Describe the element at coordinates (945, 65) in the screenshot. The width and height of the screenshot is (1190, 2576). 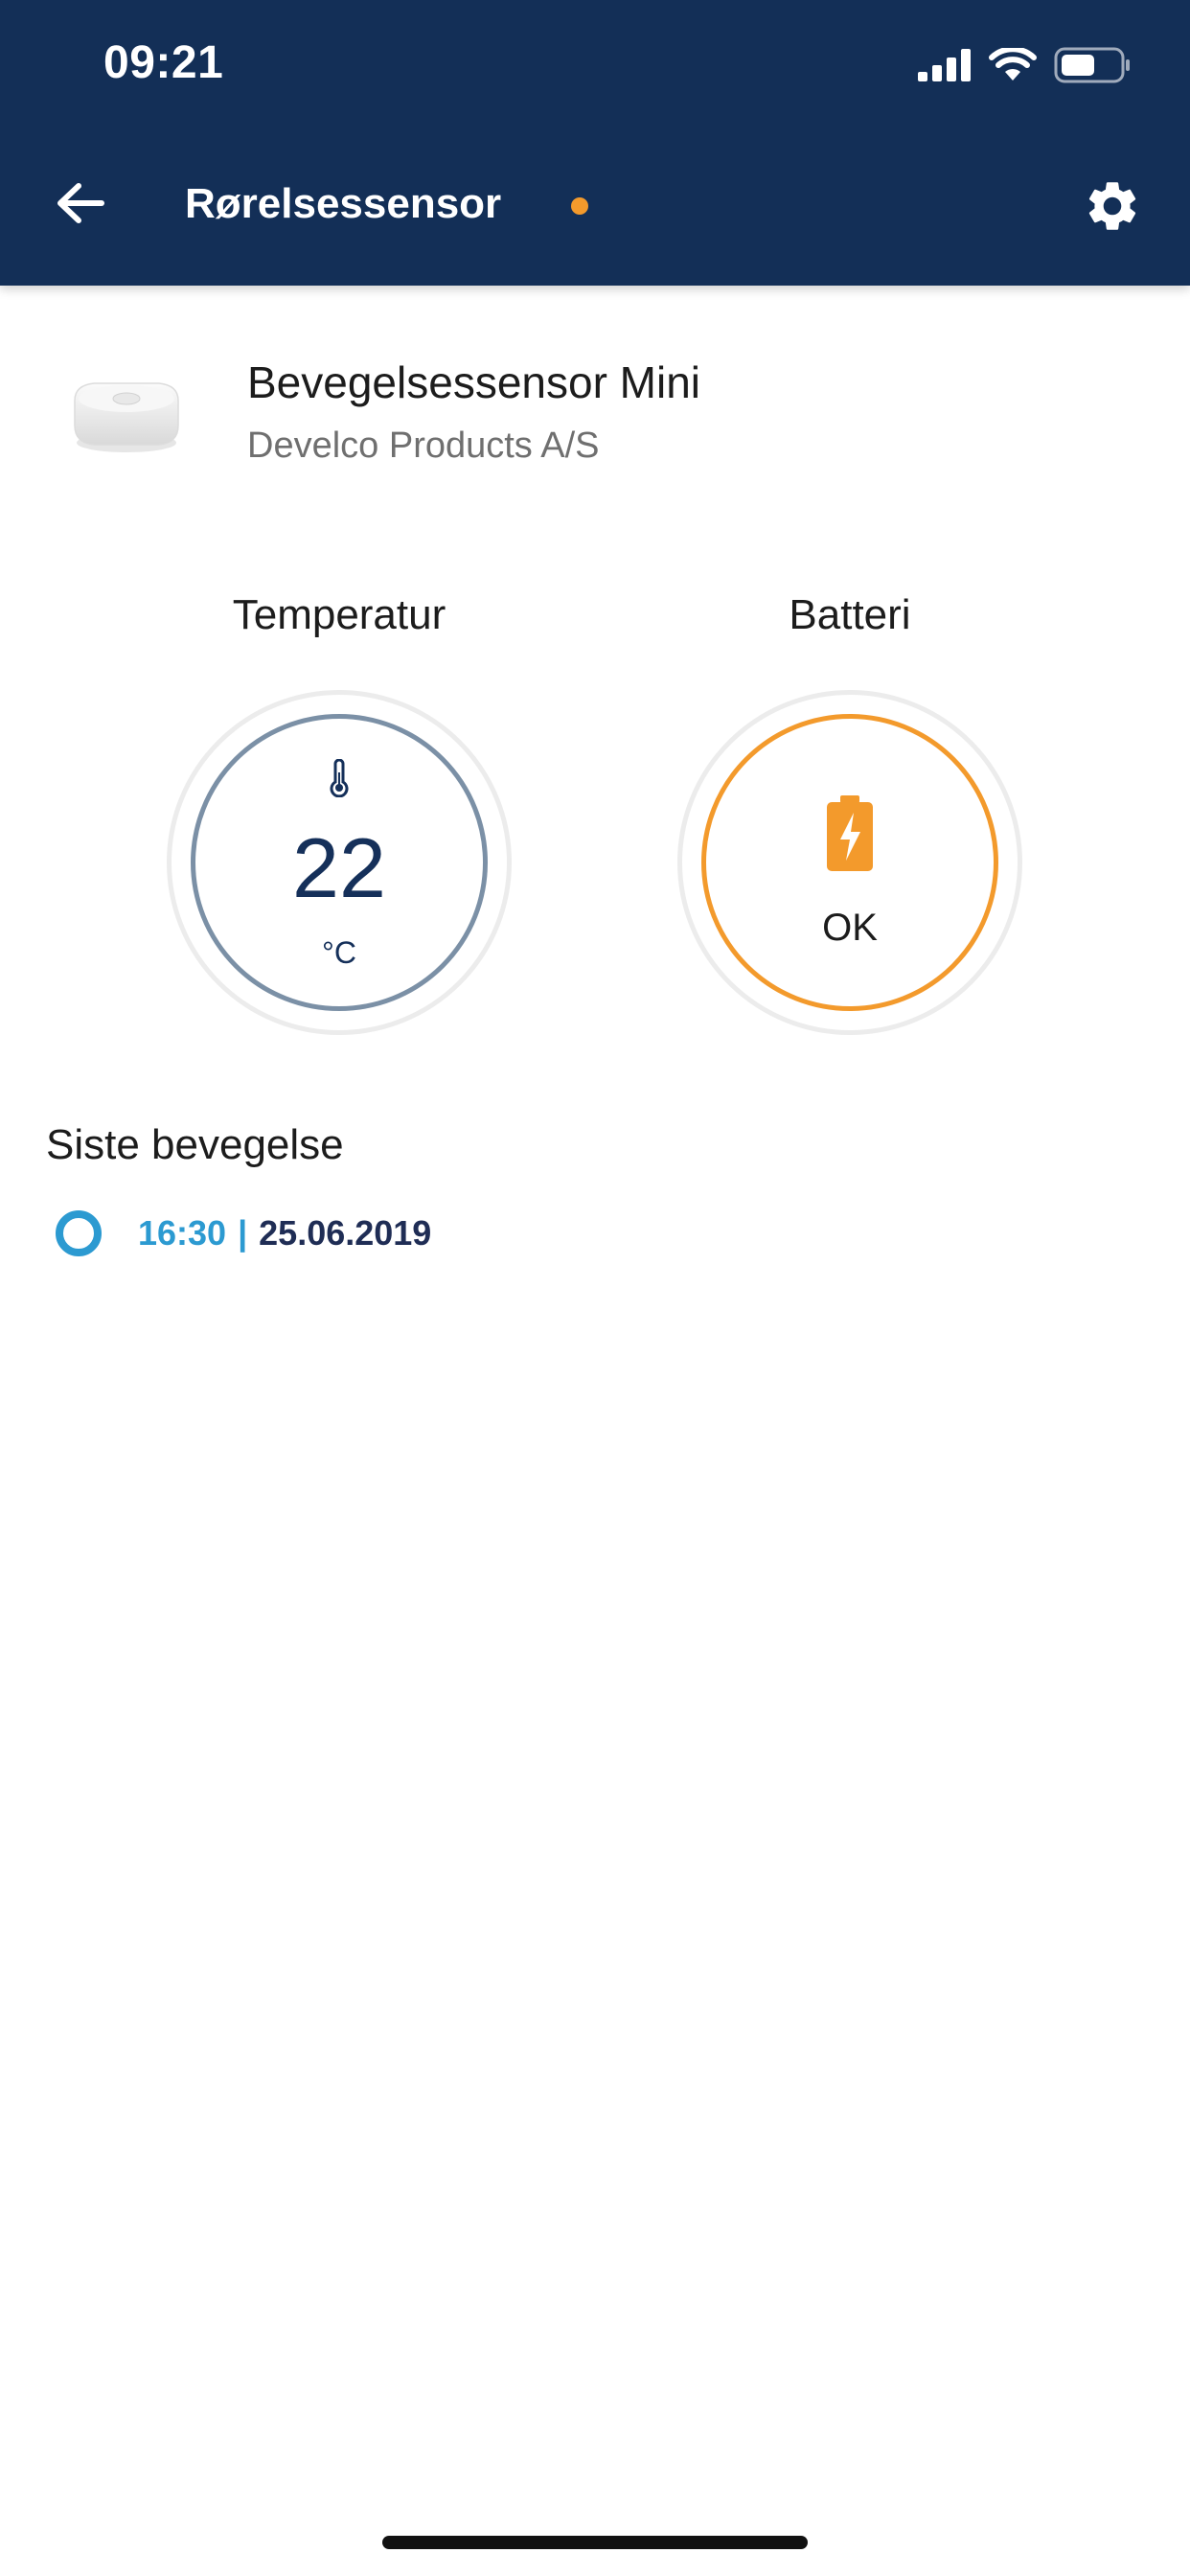
I see `signal-icon` at that location.